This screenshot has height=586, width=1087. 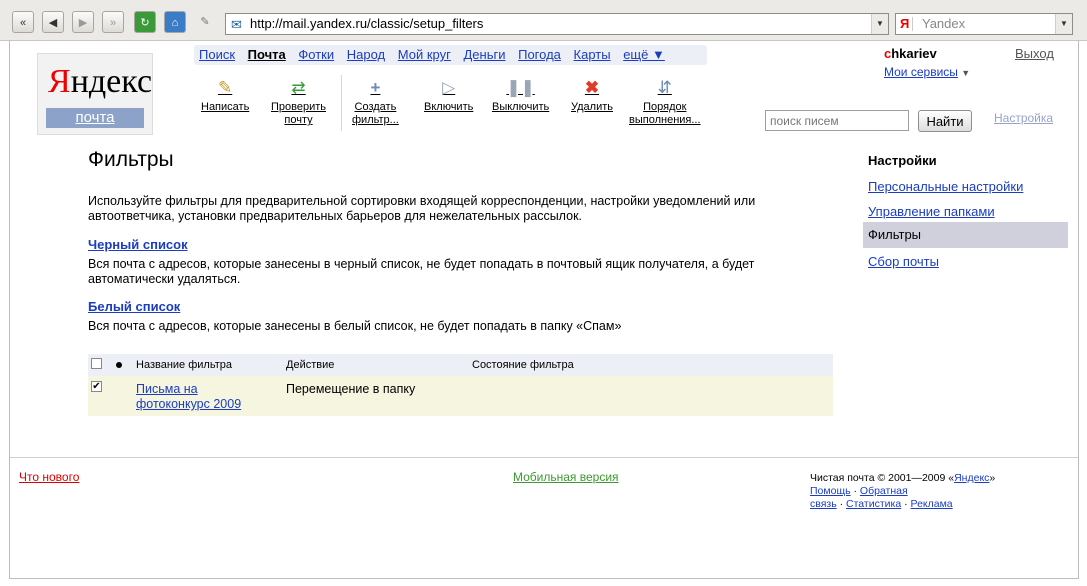 What do you see at coordinates (971, 478) in the screenshot?
I see `yandex-footer-link: Яндекс` at bounding box center [971, 478].